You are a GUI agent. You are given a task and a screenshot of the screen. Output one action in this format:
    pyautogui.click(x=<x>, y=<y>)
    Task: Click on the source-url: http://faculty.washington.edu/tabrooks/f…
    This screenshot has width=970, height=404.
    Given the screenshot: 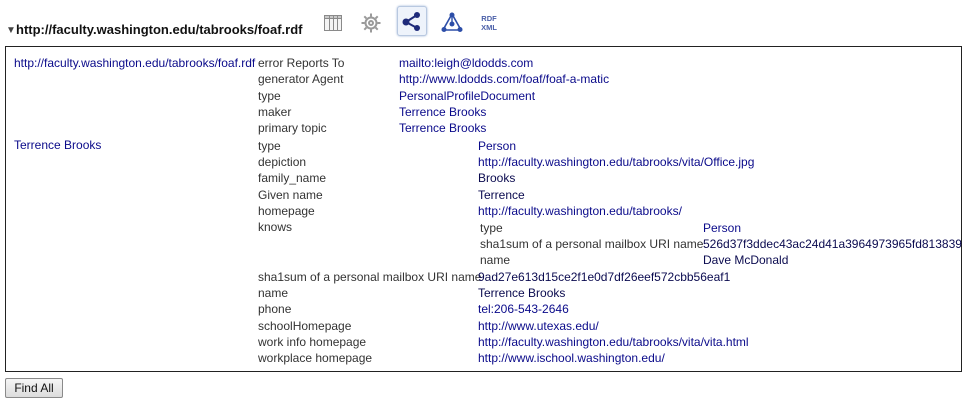 What is the action you would take?
    pyautogui.click(x=159, y=29)
    